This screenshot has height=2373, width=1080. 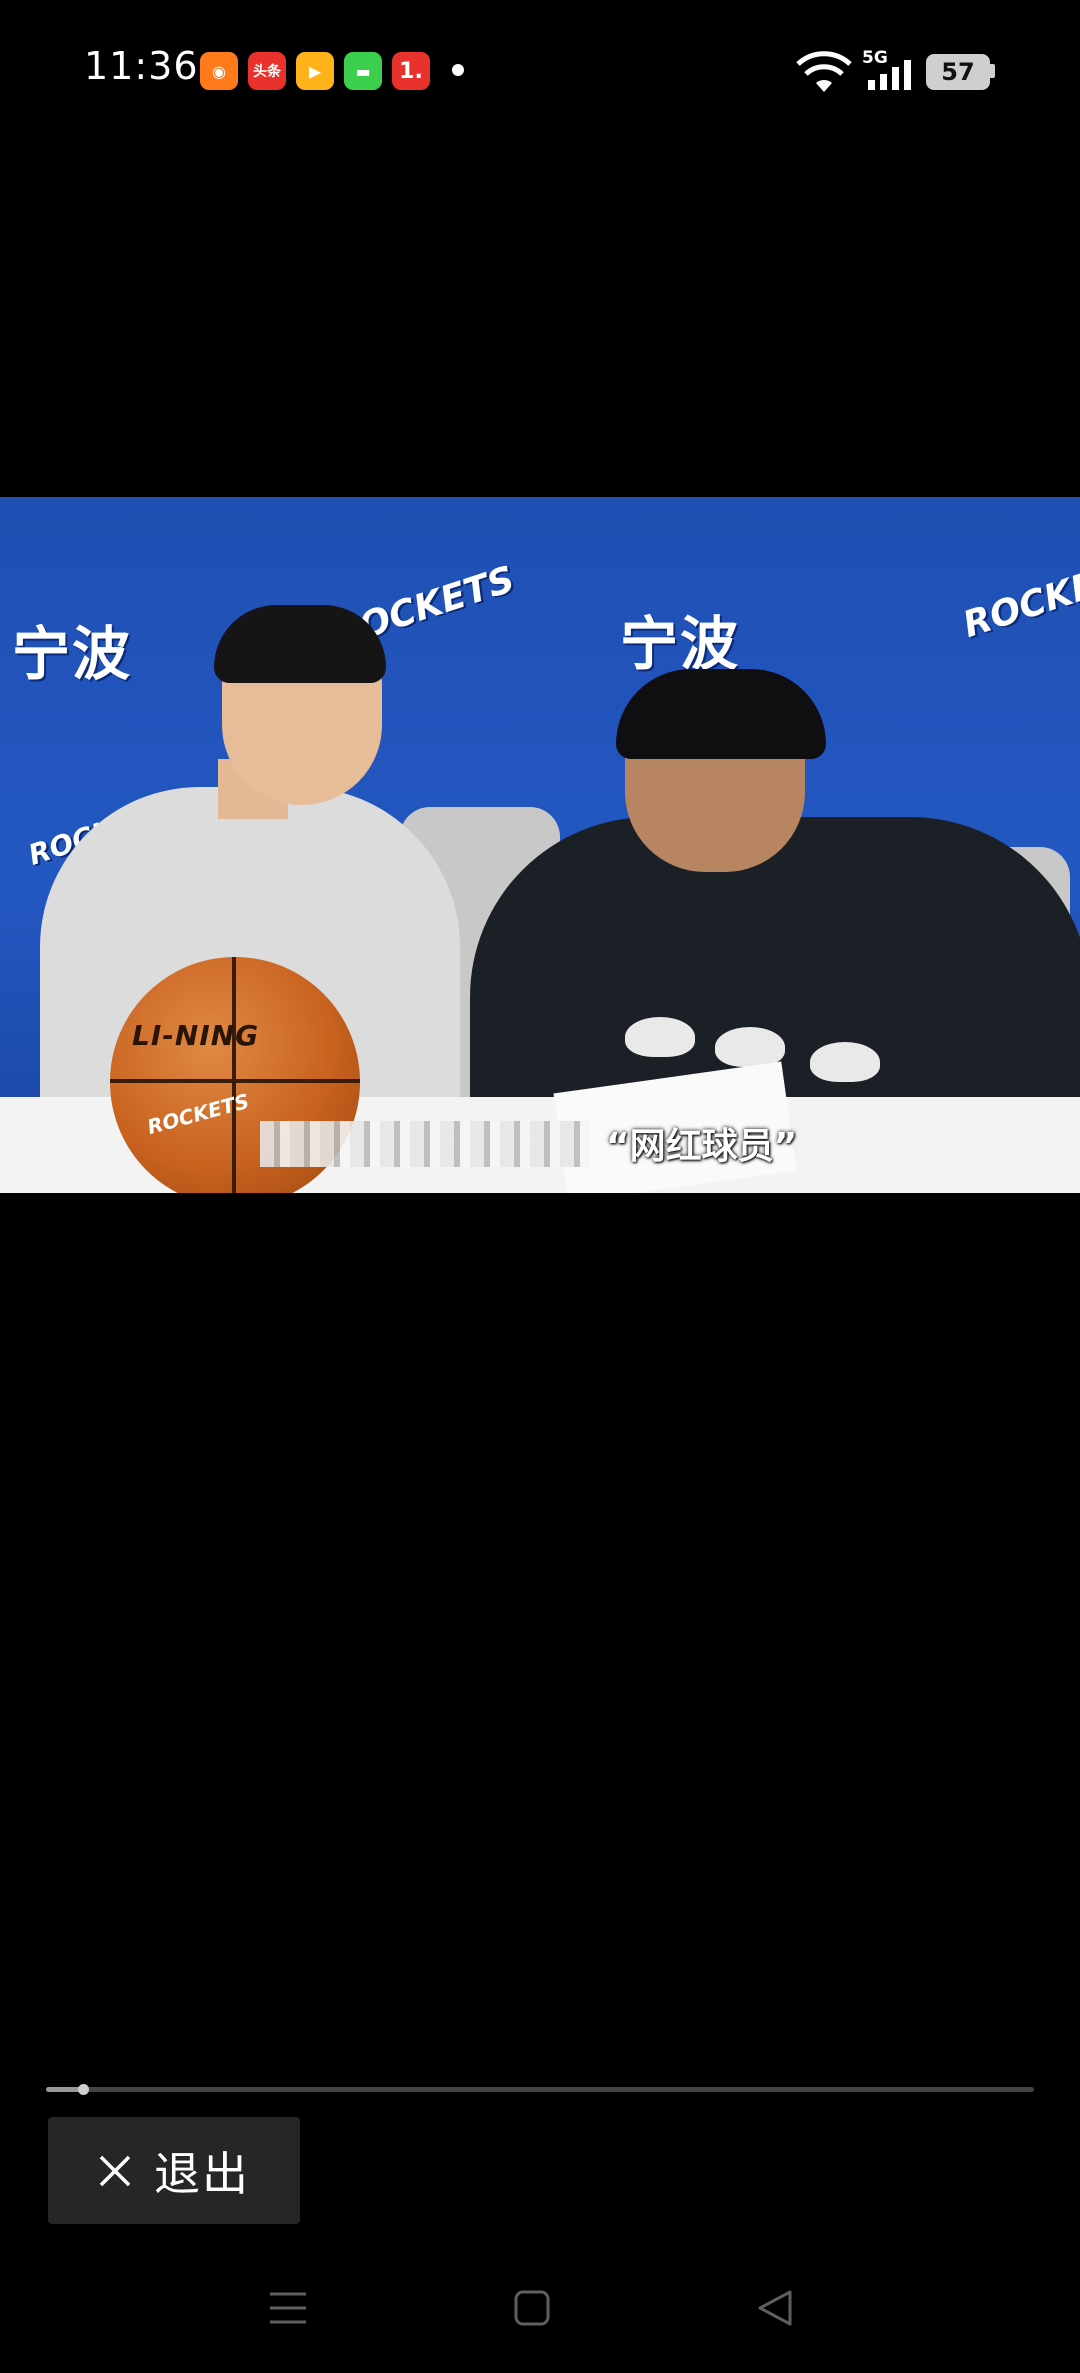 I want to click on battery-icon: 57, so click(x=958, y=72).